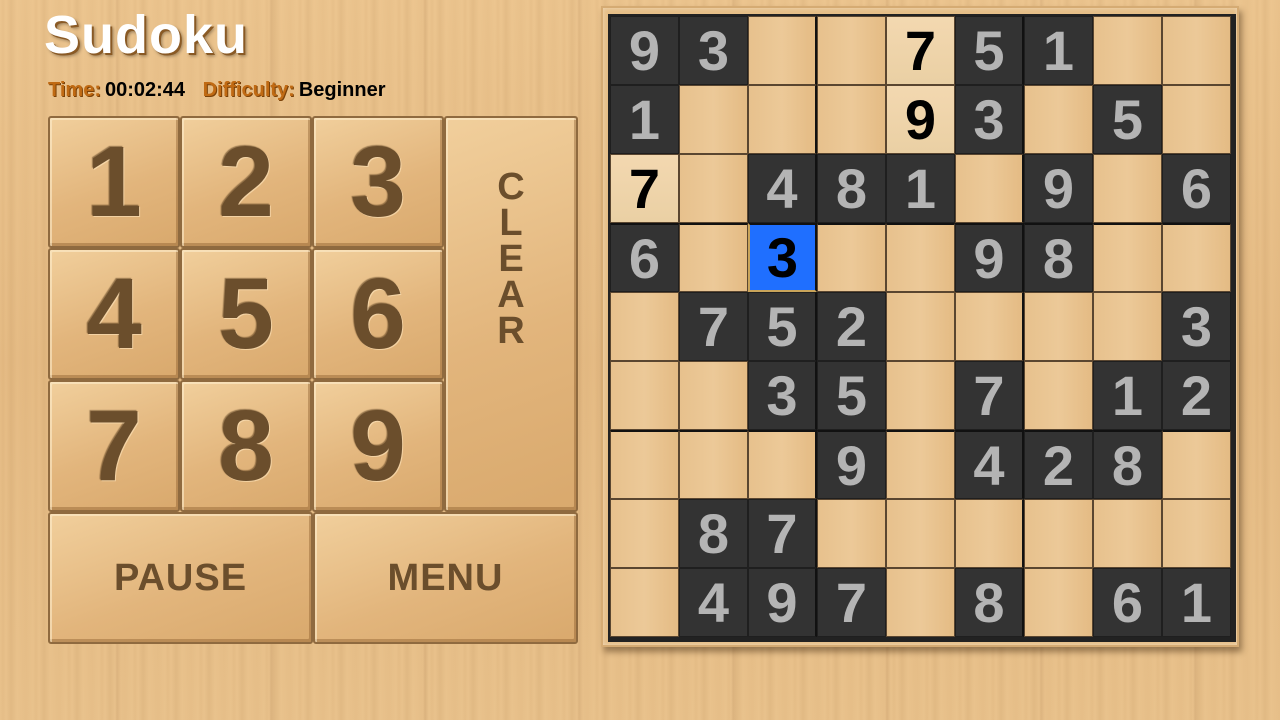 The width and height of the screenshot is (1280, 720). Describe the element at coordinates (851, 602) in the screenshot. I see `sudoku-cell-r9-c4: 7` at that location.